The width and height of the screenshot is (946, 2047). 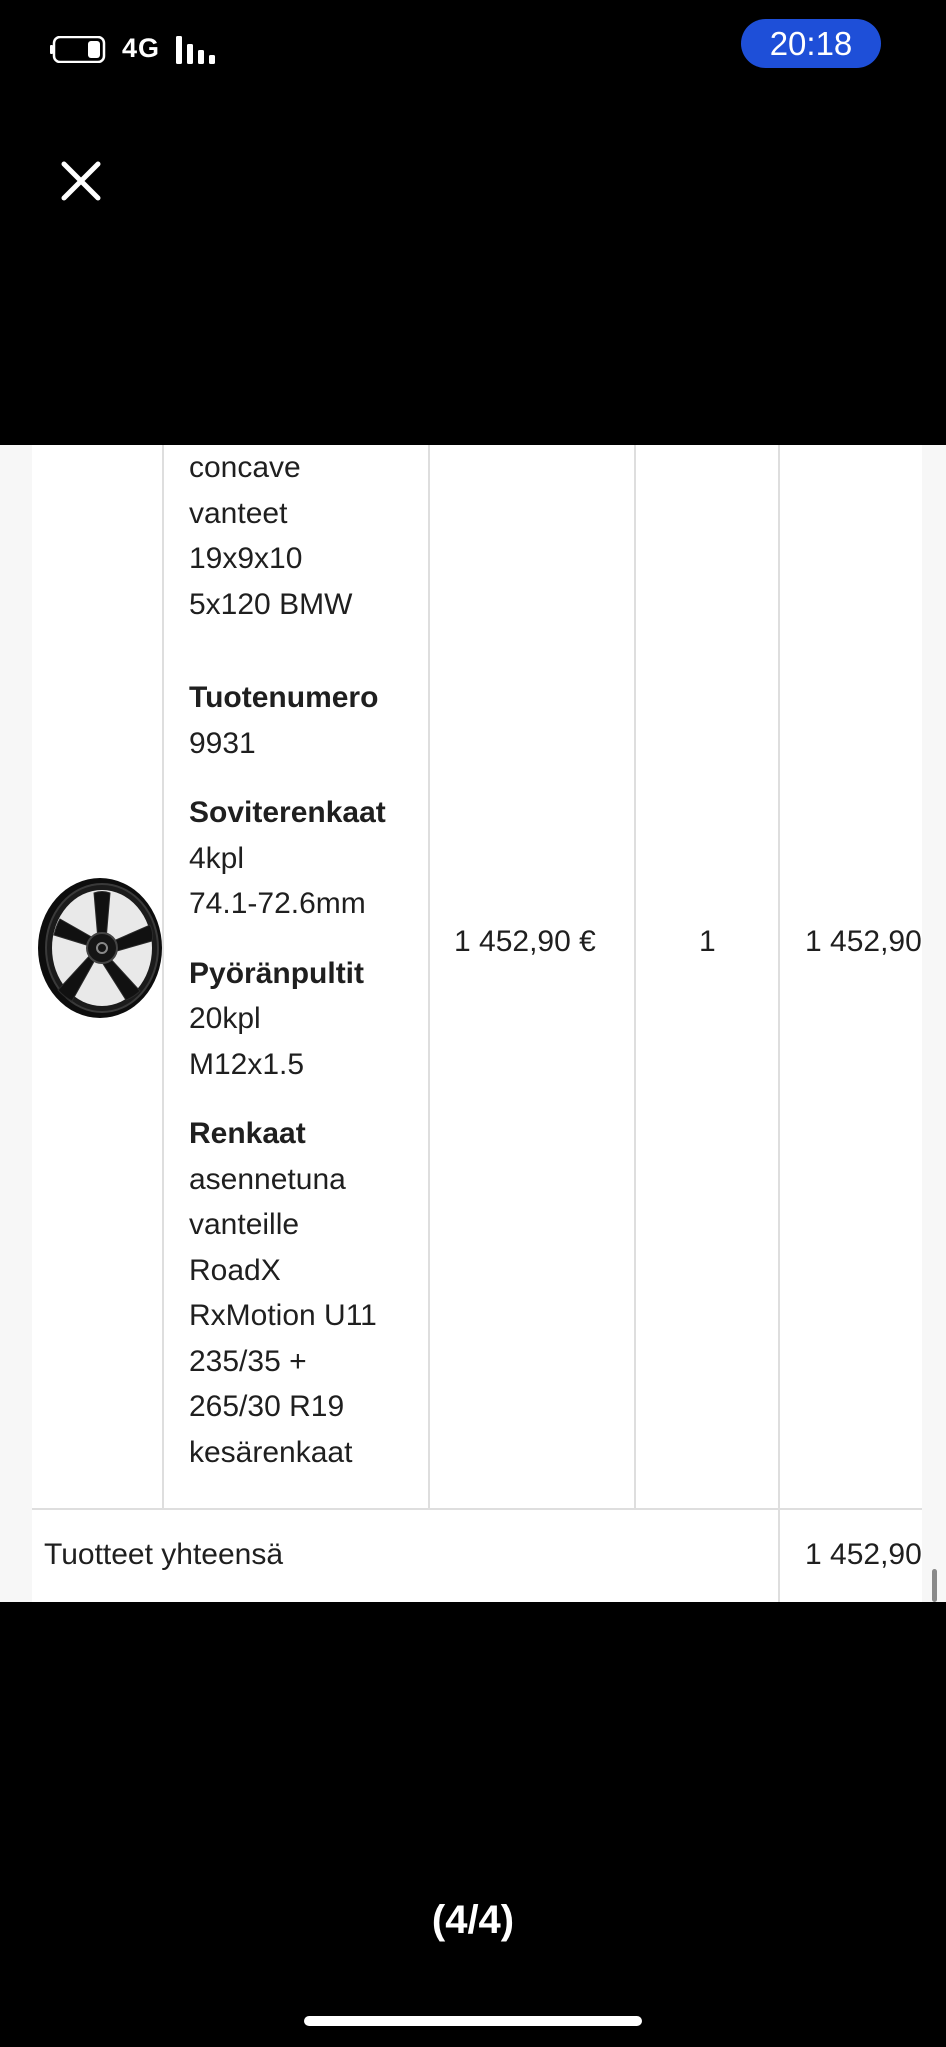 I want to click on product-name-line: vanteet, so click(x=238, y=513).